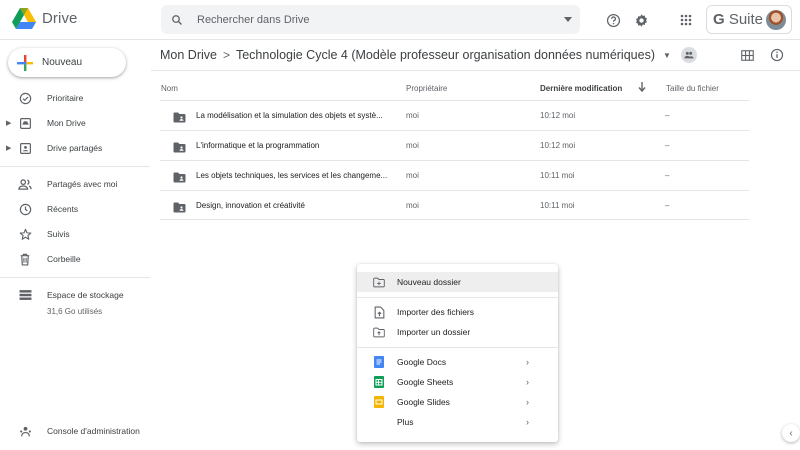 The width and height of the screenshot is (800, 450). Describe the element at coordinates (429, 282) in the screenshot. I see `menu-item-label: Nouveau dossier` at that location.